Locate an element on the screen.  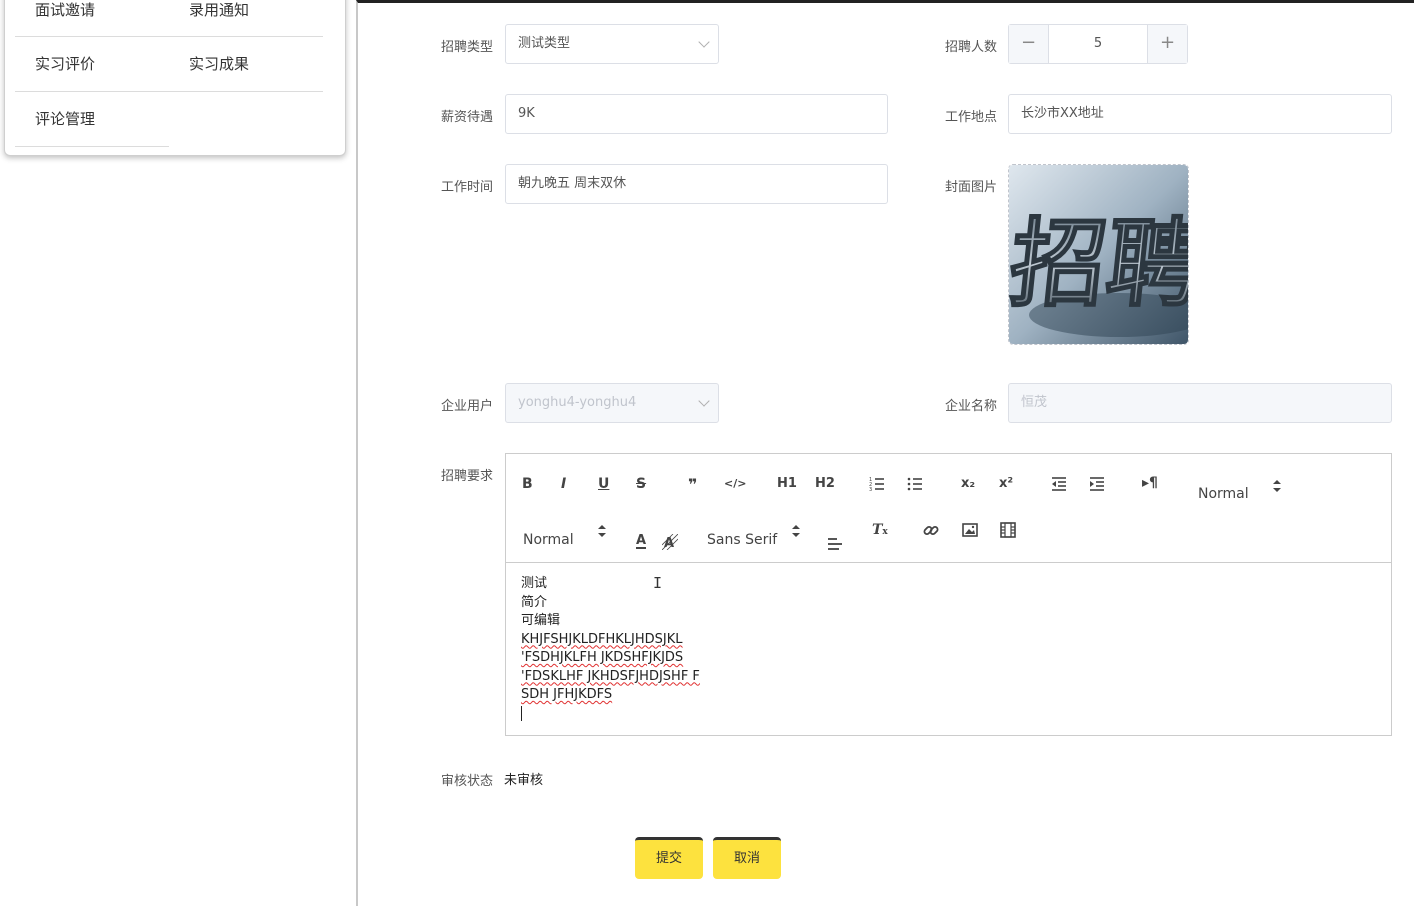
recruit-count-stepper: − 5 + is located at coordinates (1098, 44).